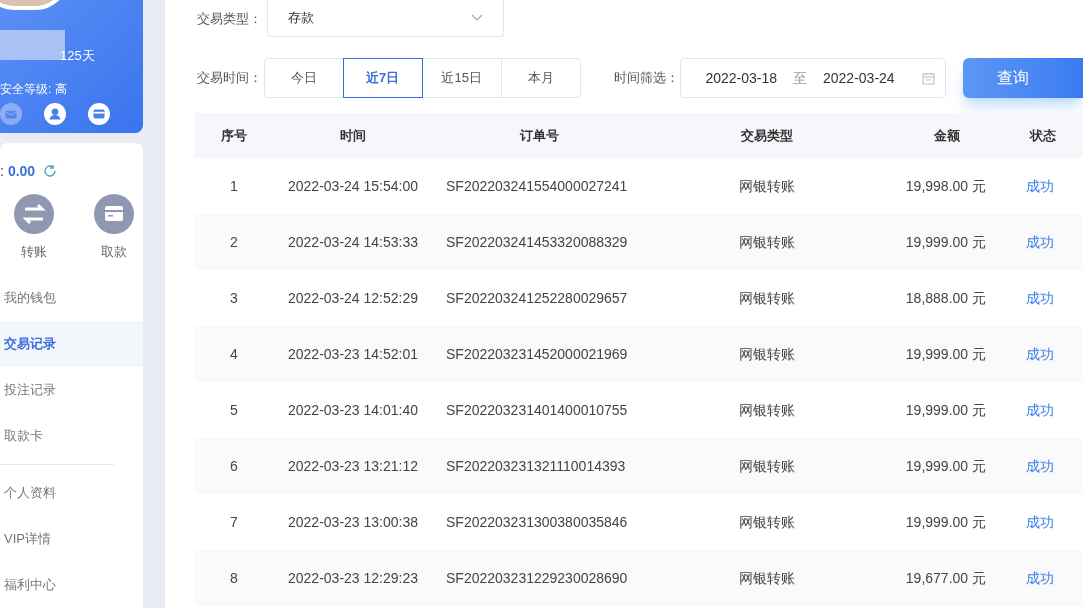 This screenshot has height=608, width=1083. What do you see at coordinates (303, 78) in the screenshot?
I see `range-tab: 今日` at bounding box center [303, 78].